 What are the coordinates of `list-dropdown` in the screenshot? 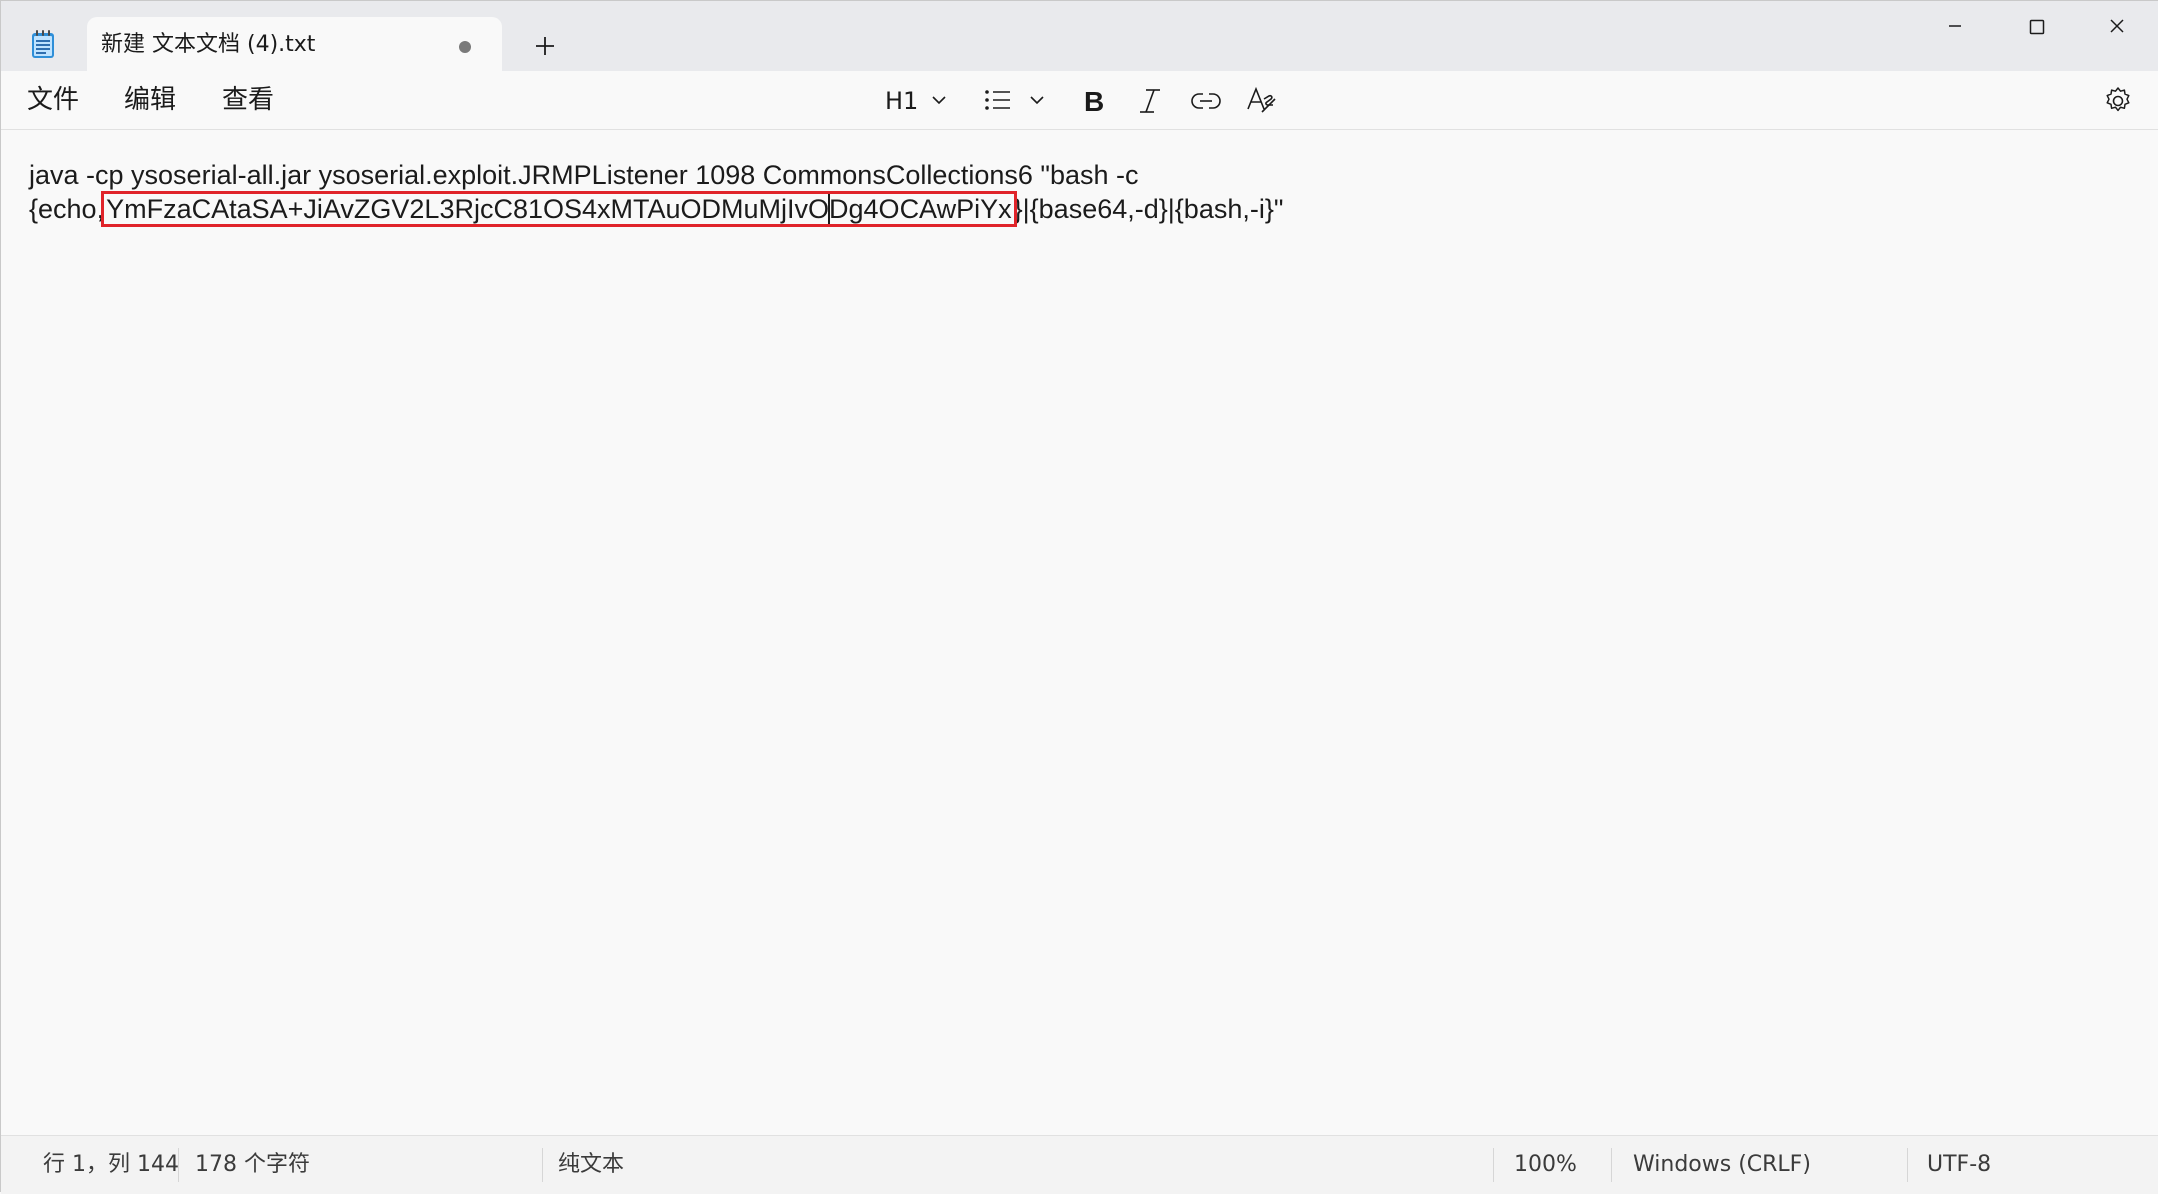 It's located at (1015, 101).